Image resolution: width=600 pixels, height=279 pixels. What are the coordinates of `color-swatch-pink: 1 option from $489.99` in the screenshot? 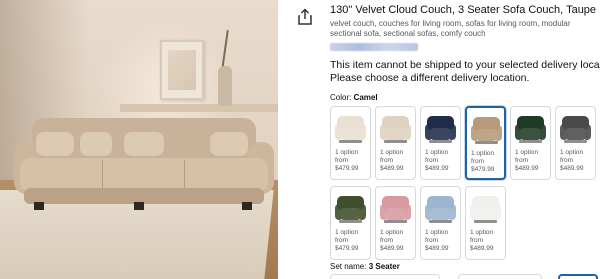 It's located at (395, 223).